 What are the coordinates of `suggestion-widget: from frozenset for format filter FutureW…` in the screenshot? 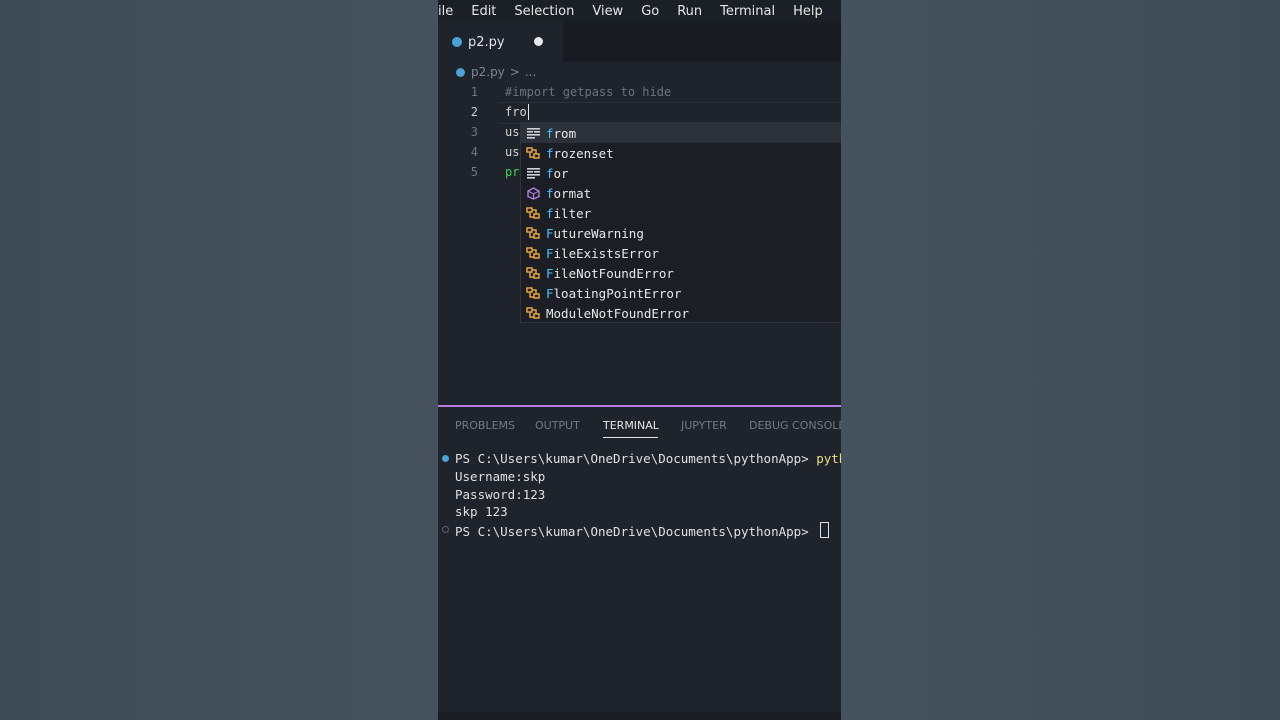 It's located at (680, 222).